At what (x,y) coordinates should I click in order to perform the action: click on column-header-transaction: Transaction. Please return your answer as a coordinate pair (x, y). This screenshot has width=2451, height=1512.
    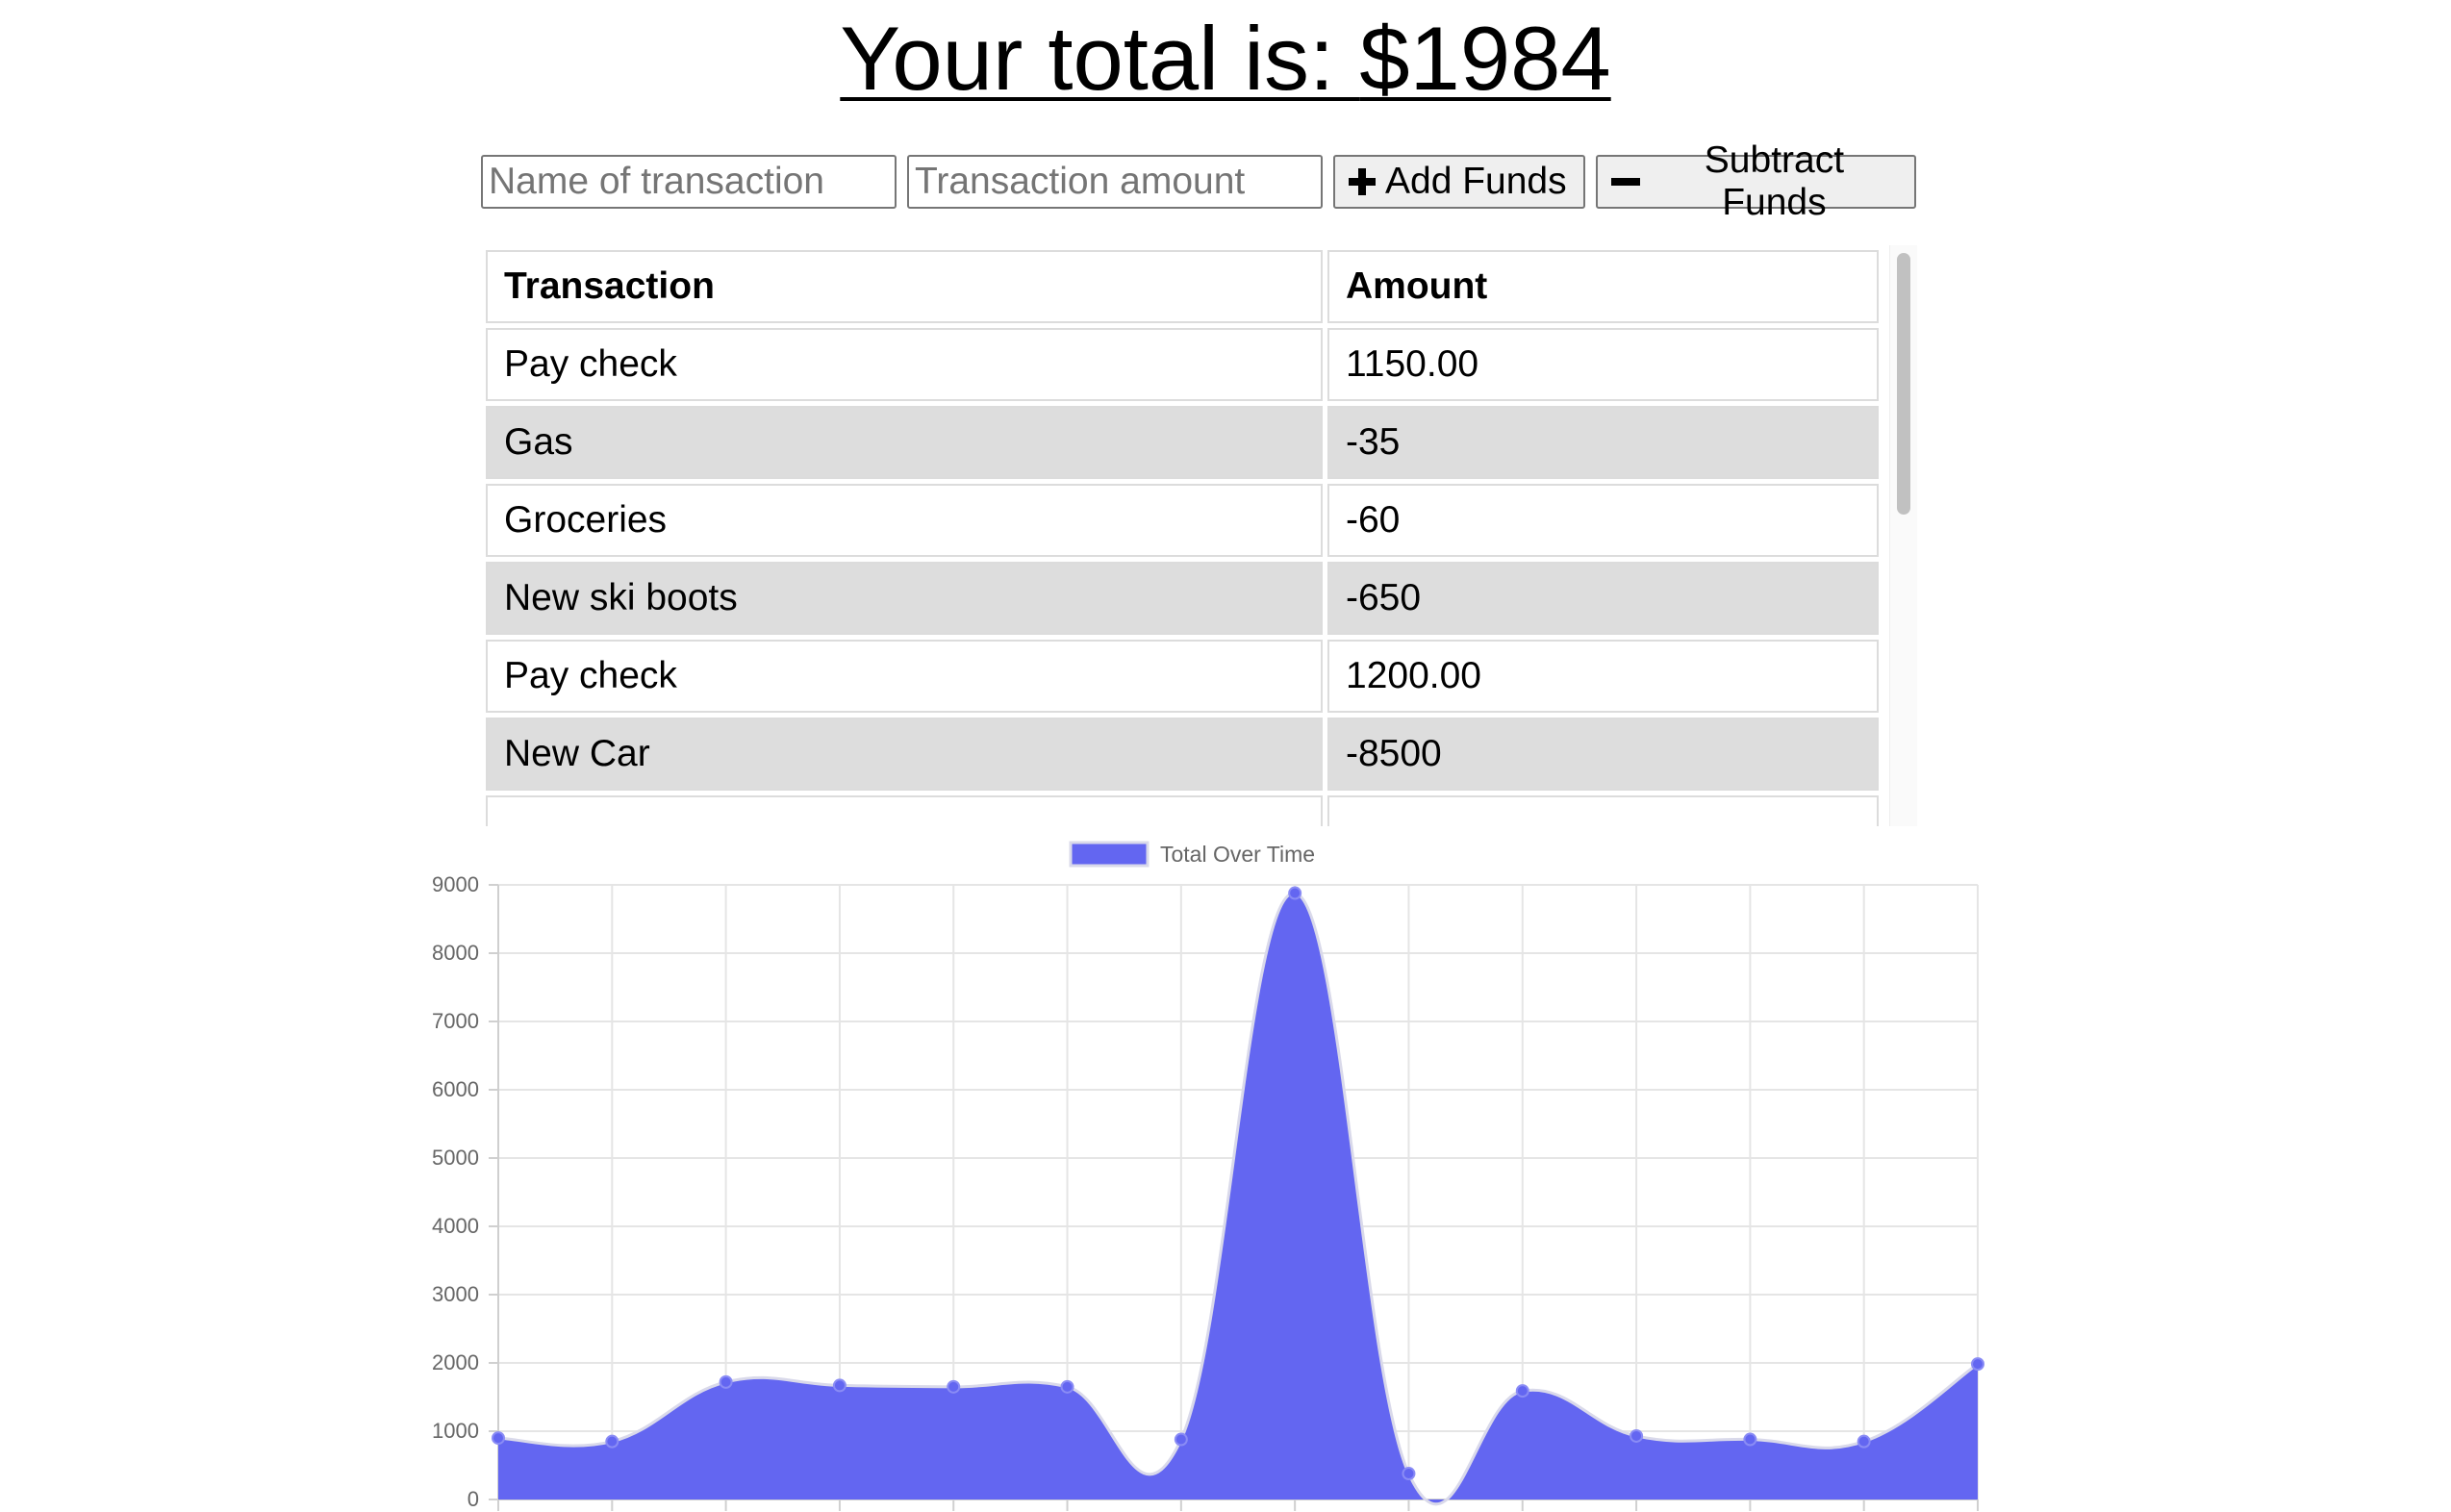
    Looking at the image, I should click on (904, 287).